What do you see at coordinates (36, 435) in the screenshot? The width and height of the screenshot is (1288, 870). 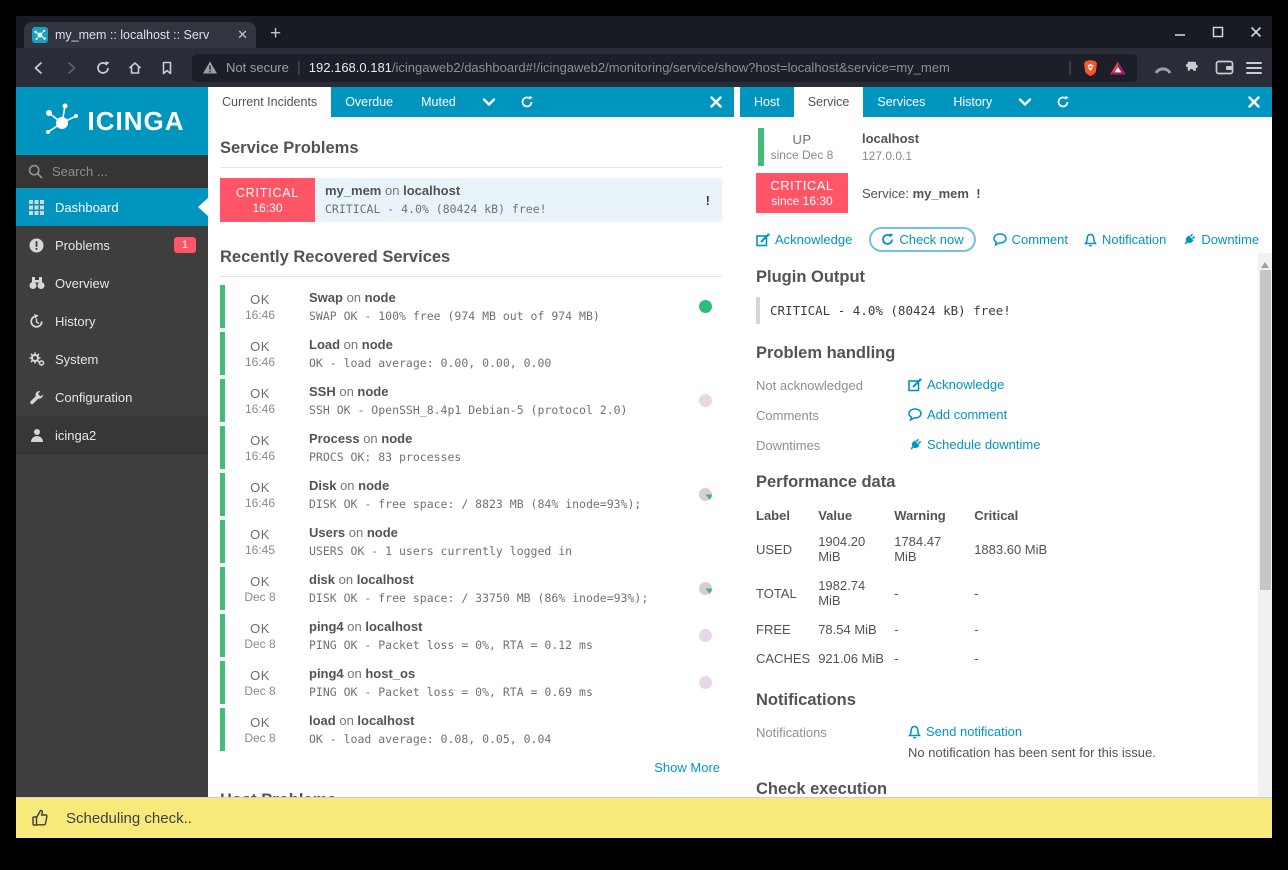 I see `user-icon` at bounding box center [36, 435].